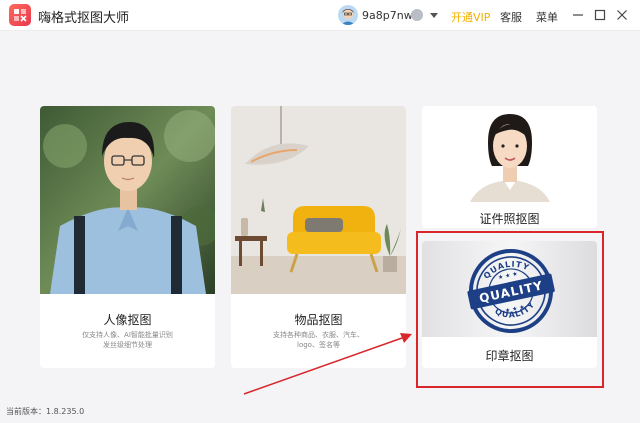 The width and height of the screenshot is (640, 423). I want to click on portrait-image, so click(127, 200).